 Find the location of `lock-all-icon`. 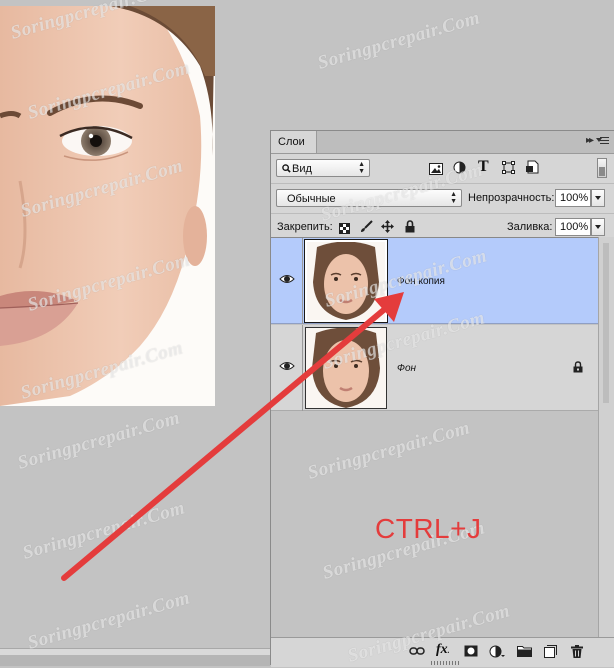

lock-all-icon is located at coordinates (410, 229).